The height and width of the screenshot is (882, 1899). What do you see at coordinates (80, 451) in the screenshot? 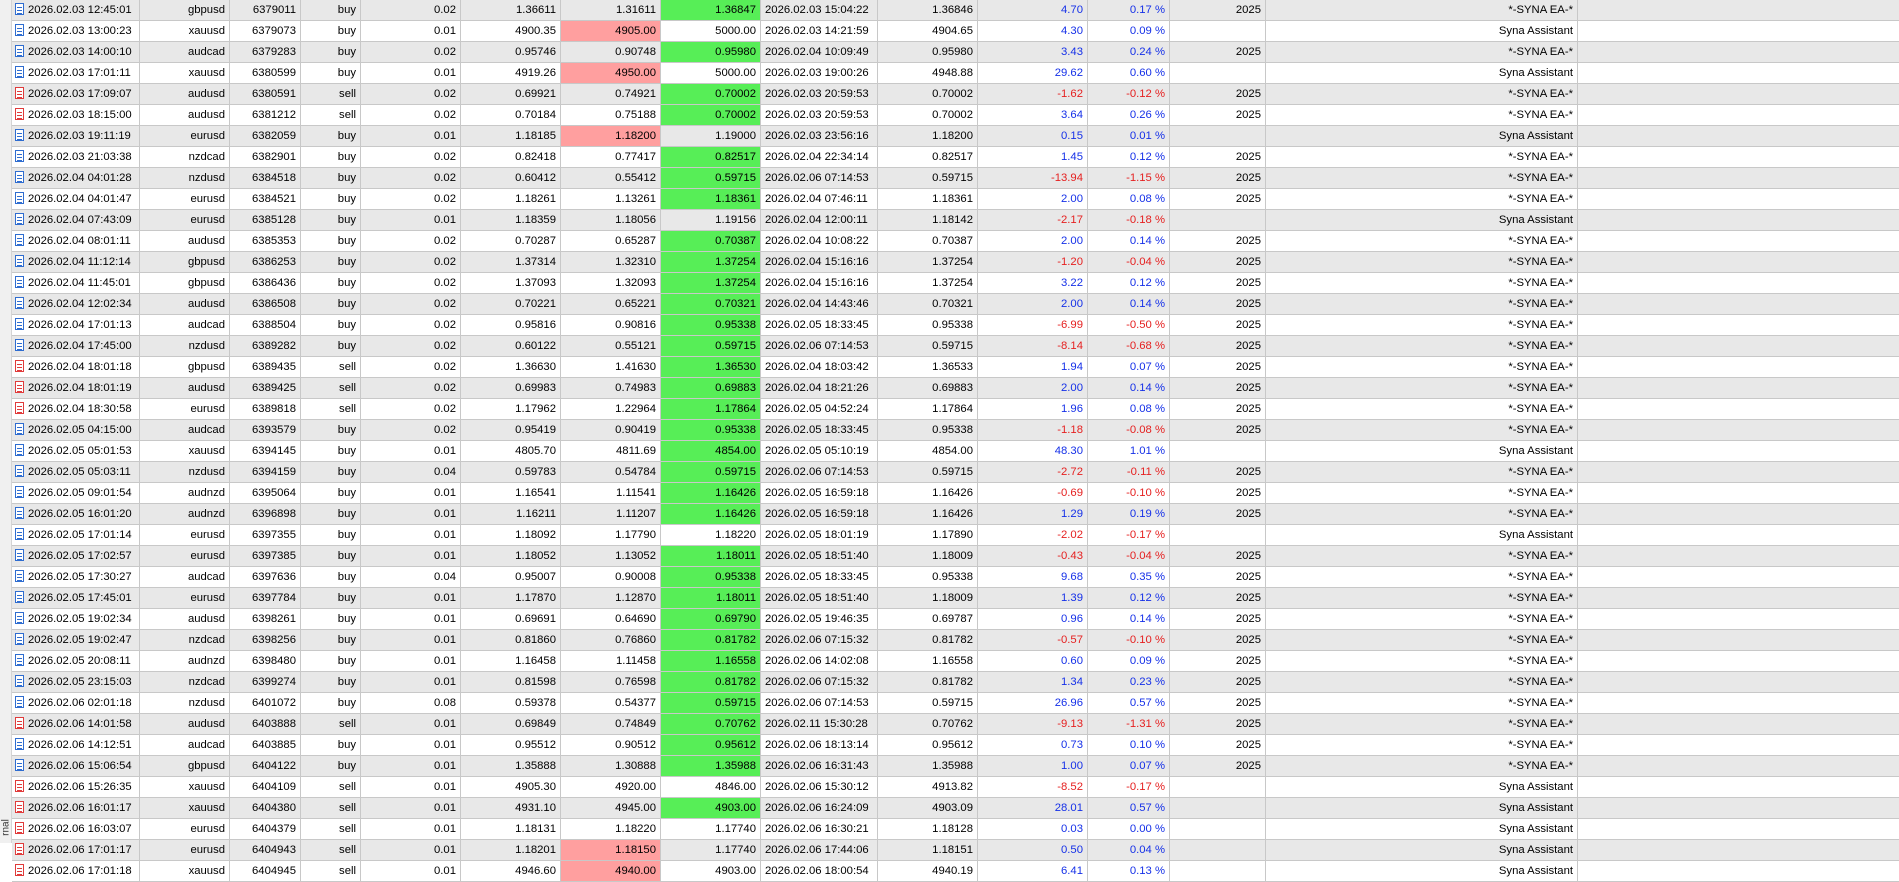
I see `open-time-cell-text: 2026.02.05 05:01:53` at bounding box center [80, 451].